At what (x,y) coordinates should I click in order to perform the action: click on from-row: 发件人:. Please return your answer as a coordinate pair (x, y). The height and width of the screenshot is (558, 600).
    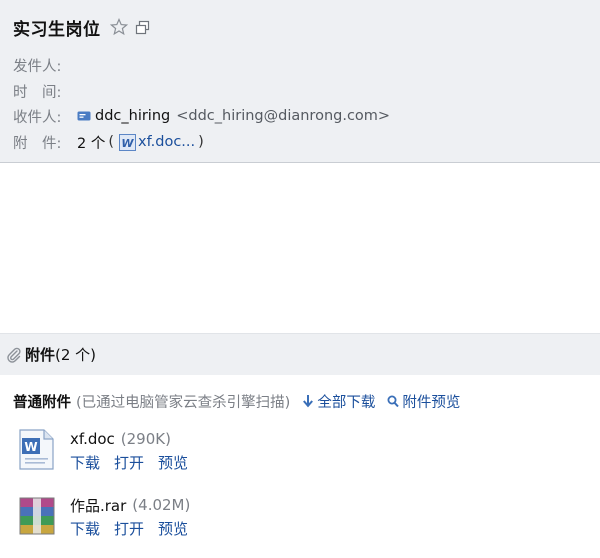
    Looking at the image, I should click on (45, 65).